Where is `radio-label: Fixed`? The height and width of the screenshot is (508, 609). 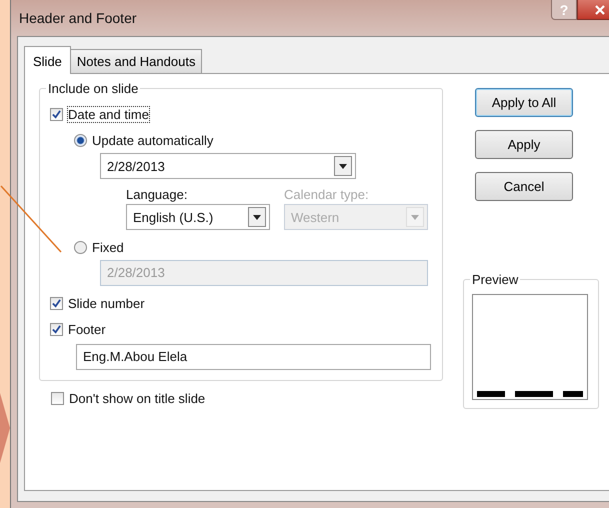 radio-label: Fixed is located at coordinates (108, 247).